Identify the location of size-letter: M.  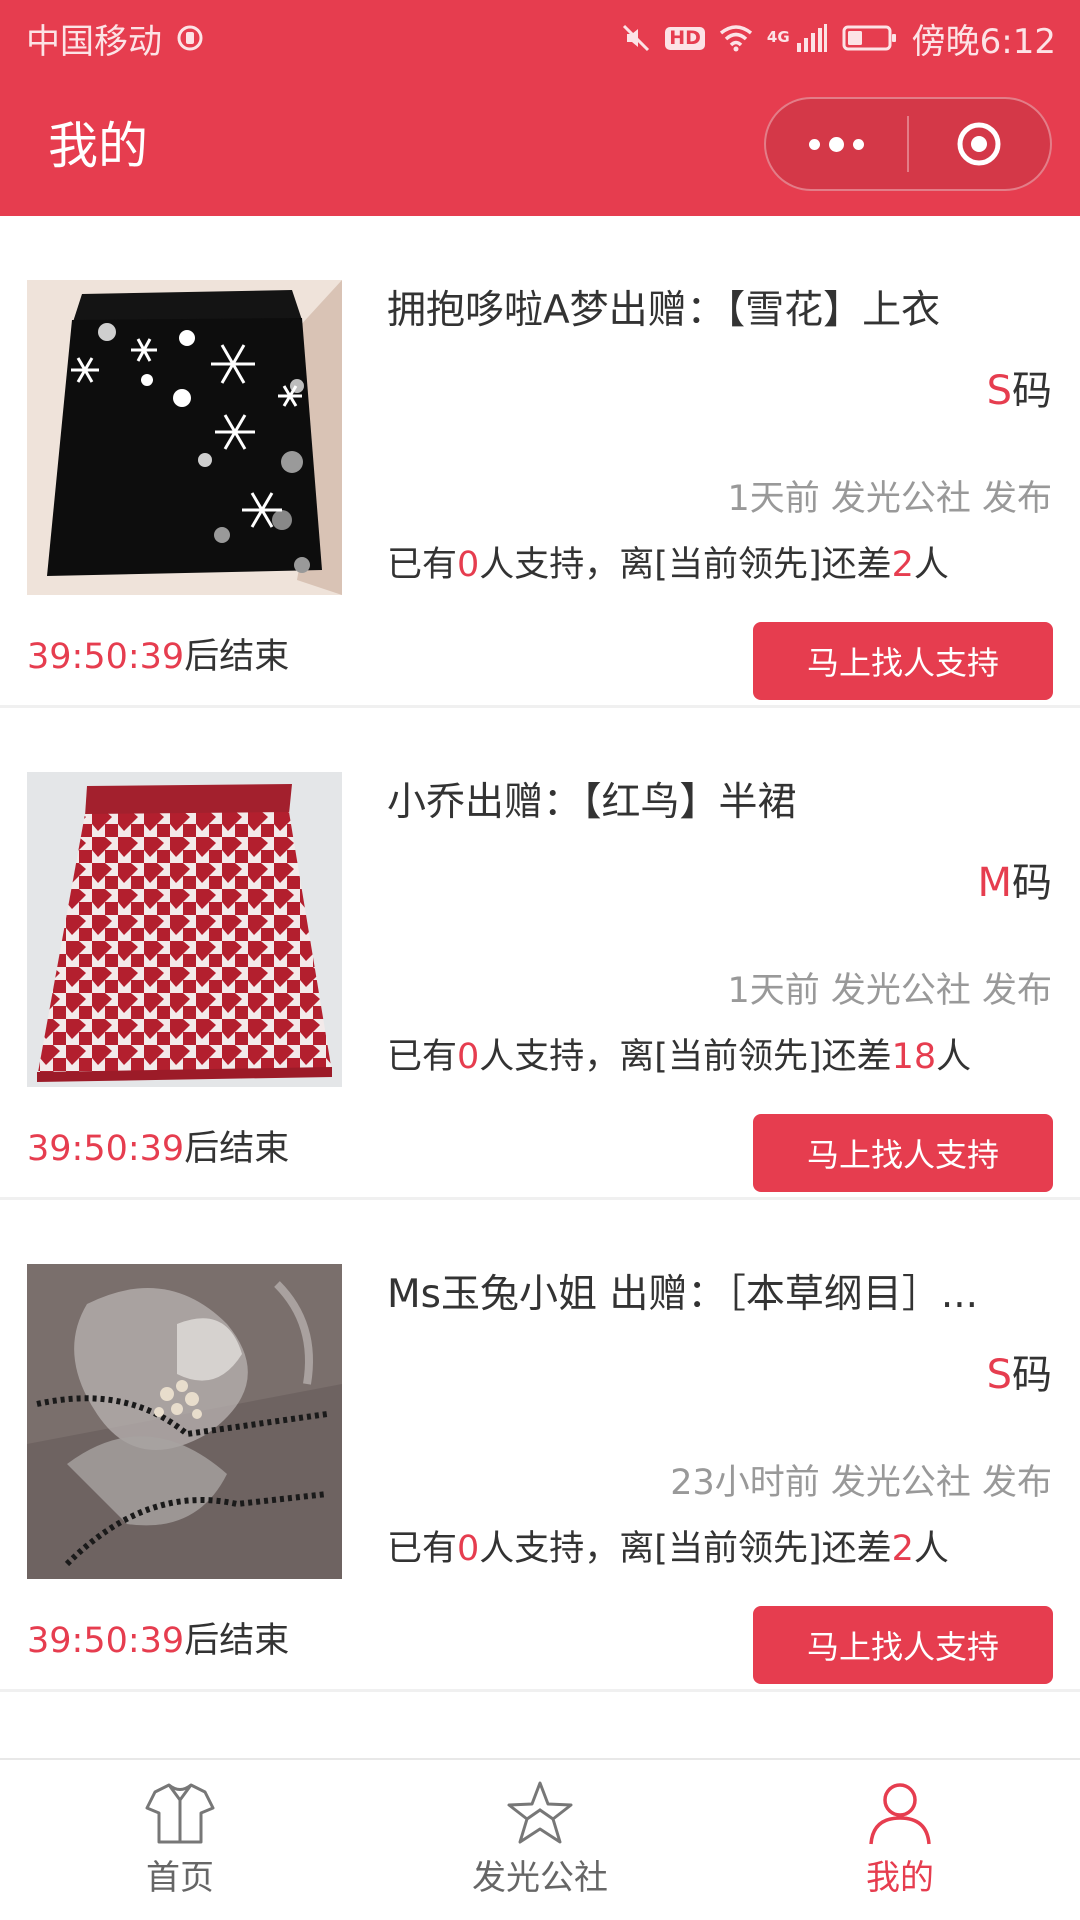
(994, 883).